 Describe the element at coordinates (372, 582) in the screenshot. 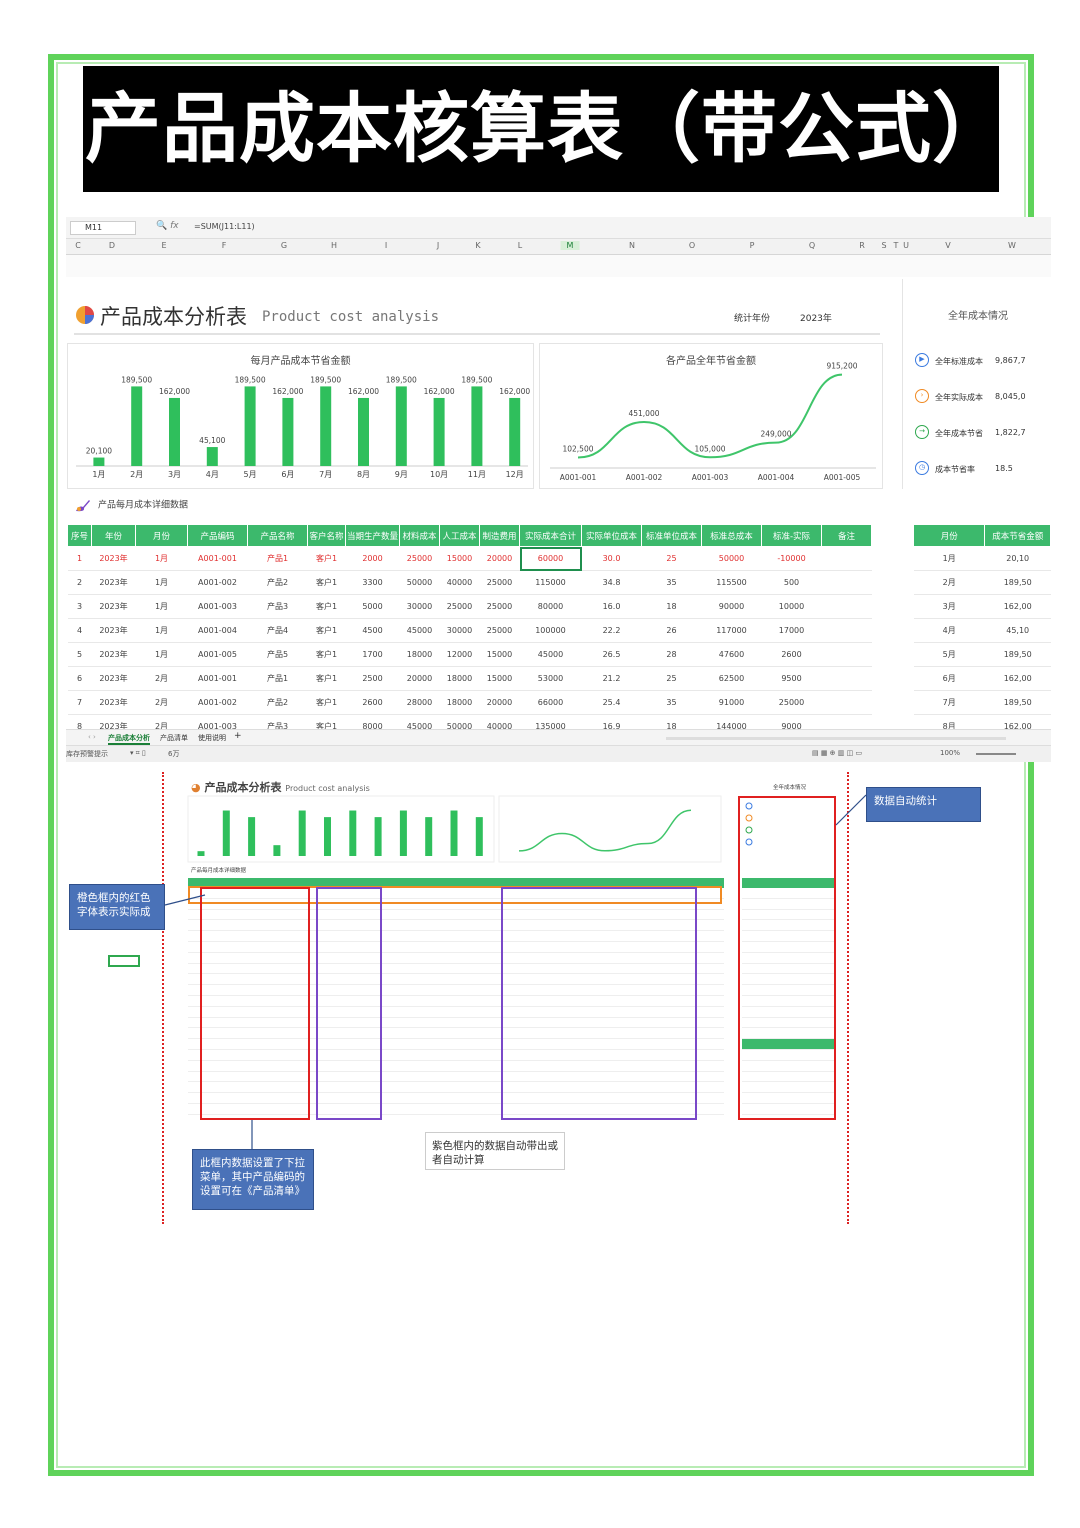

I see `table-cell: 3300` at that location.